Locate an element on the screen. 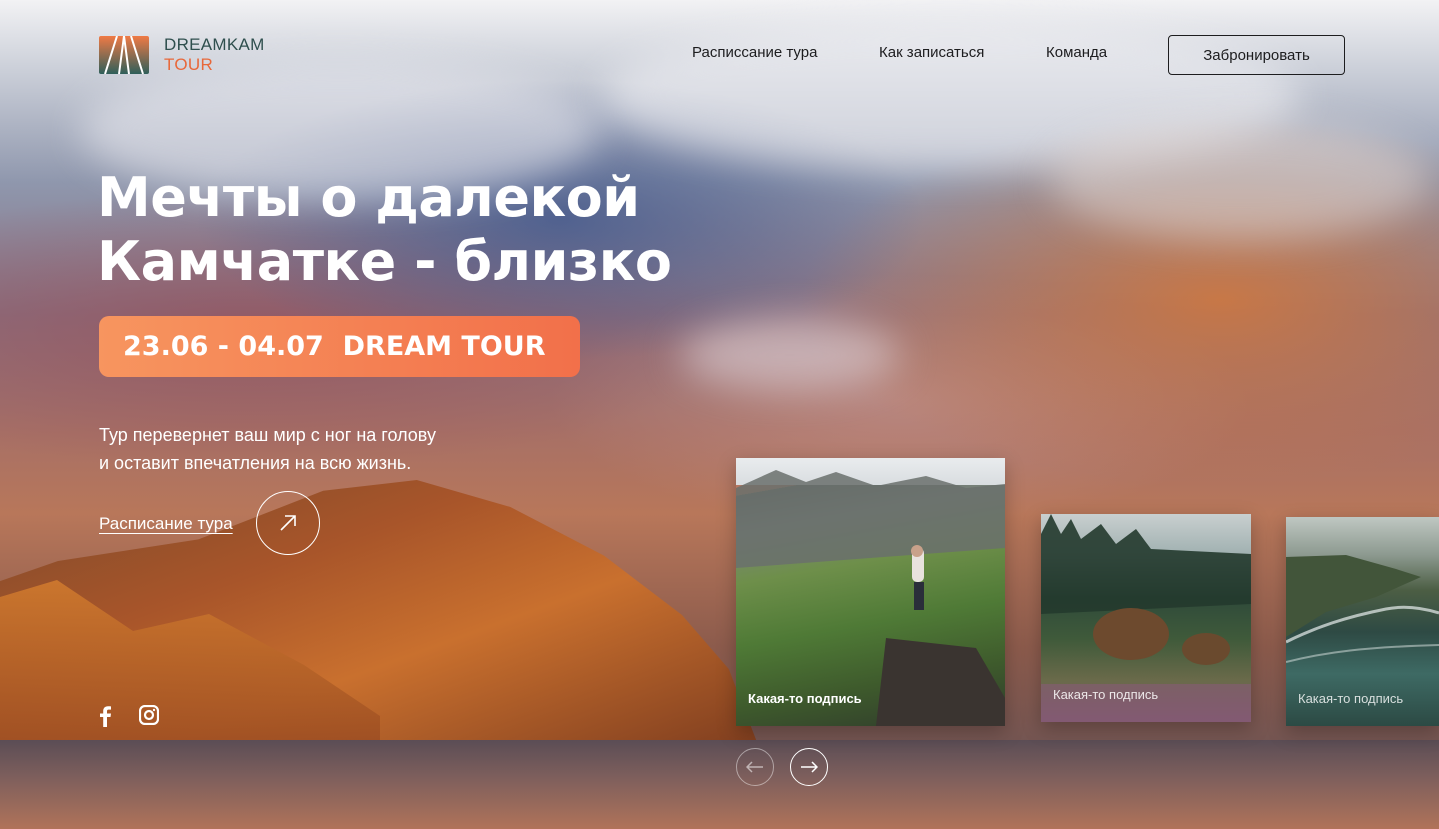  arrow-up-right-icon is located at coordinates (288, 523).